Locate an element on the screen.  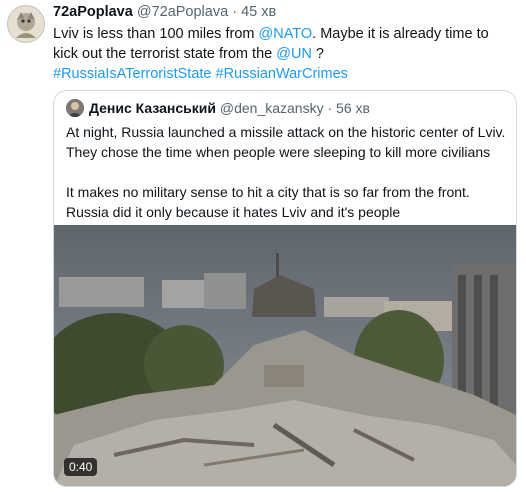
avatar is located at coordinates (26, 24).